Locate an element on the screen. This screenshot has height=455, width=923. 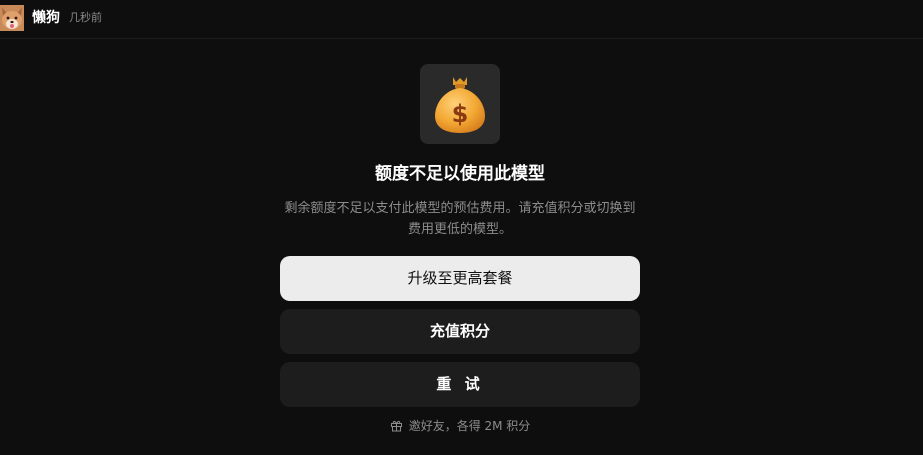
dialog-title: 额度不足以使用此模型 is located at coordinates (460, 174).